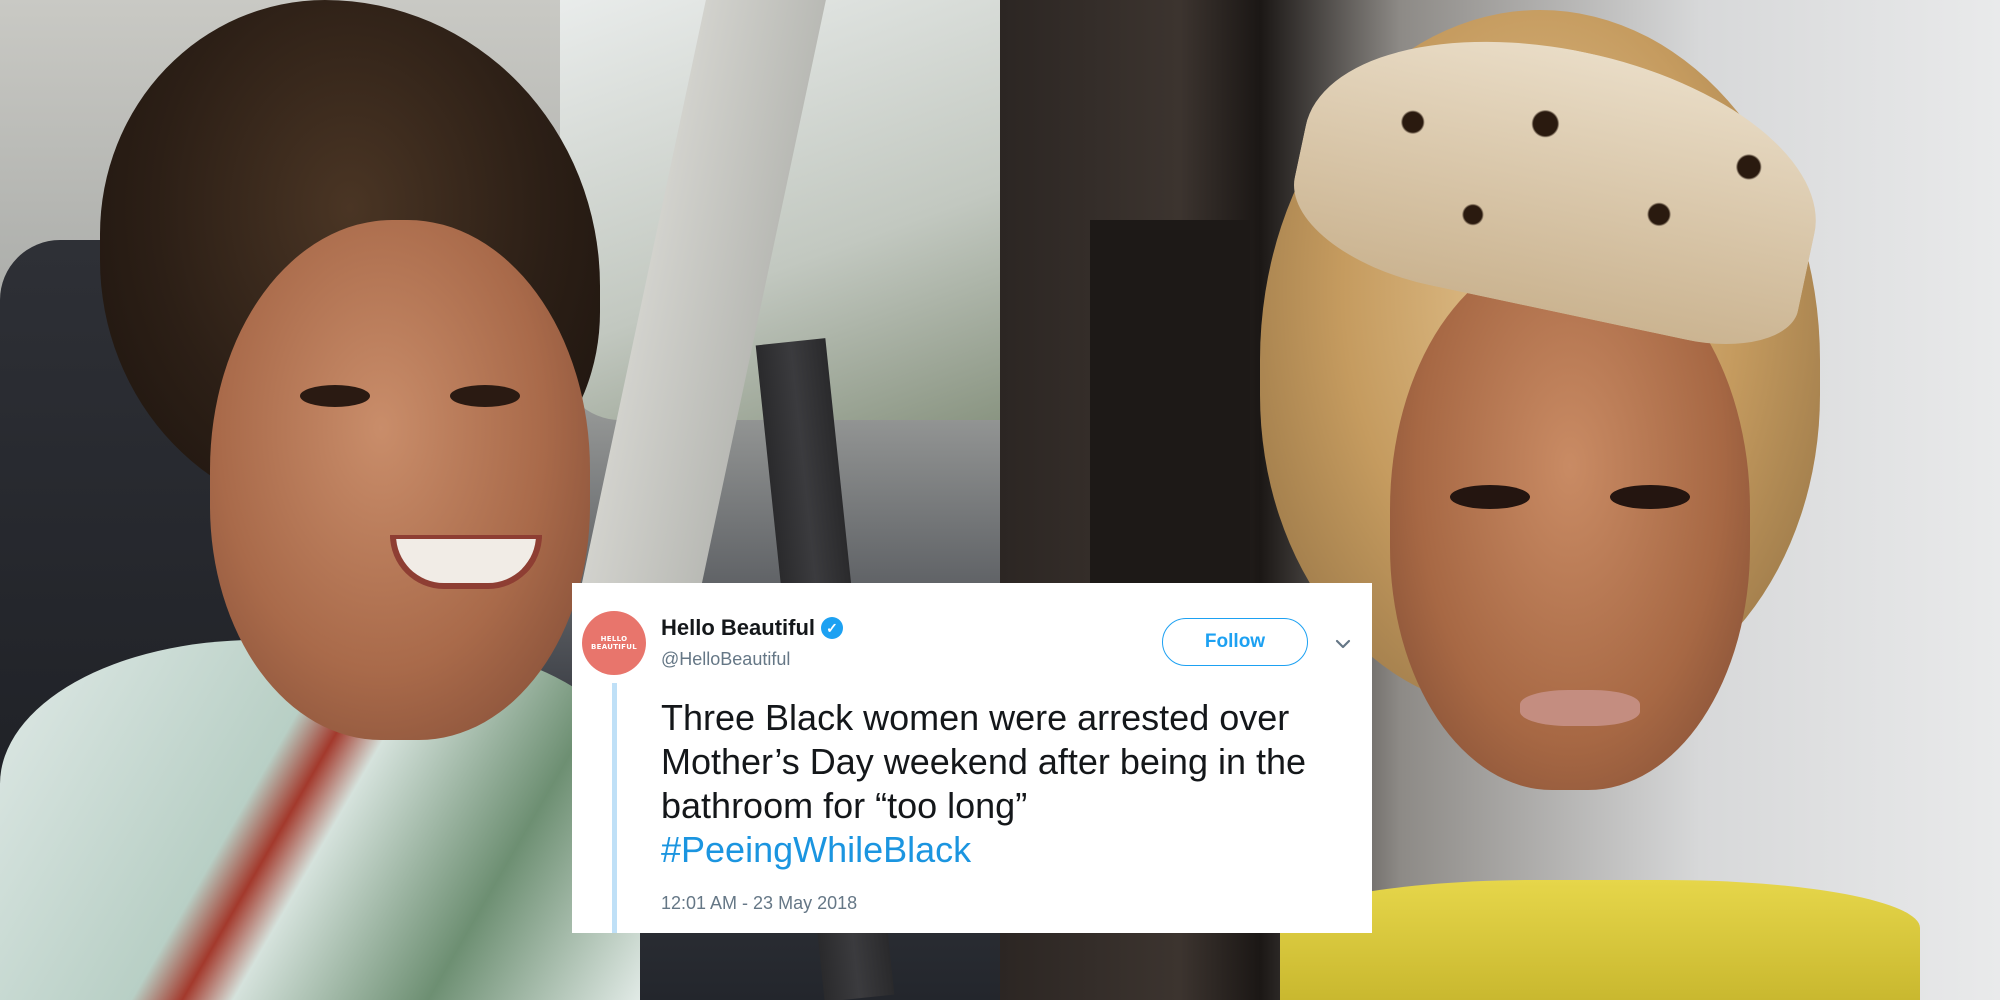  What do you see at coordinates (975, 717) in the screenshot?
I see `tweet-text-line: Three Black women were arrested over` at bounding box center [975, 717].